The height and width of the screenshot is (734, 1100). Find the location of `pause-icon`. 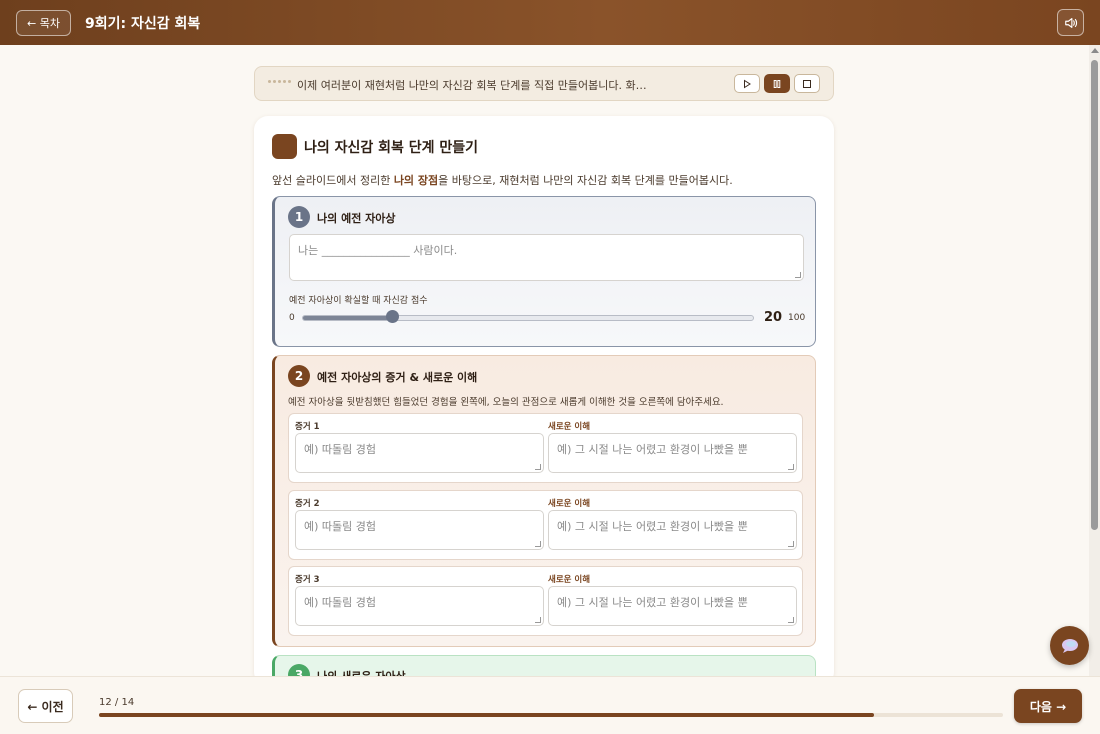

pause-icon is located at coordinates (777, 83).